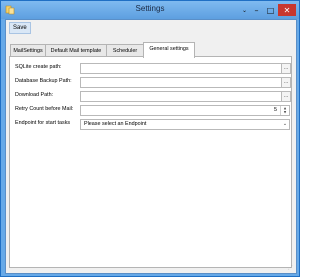 The image size is (320, 277). I want to click on minimize-button: –, so click(256, 10).